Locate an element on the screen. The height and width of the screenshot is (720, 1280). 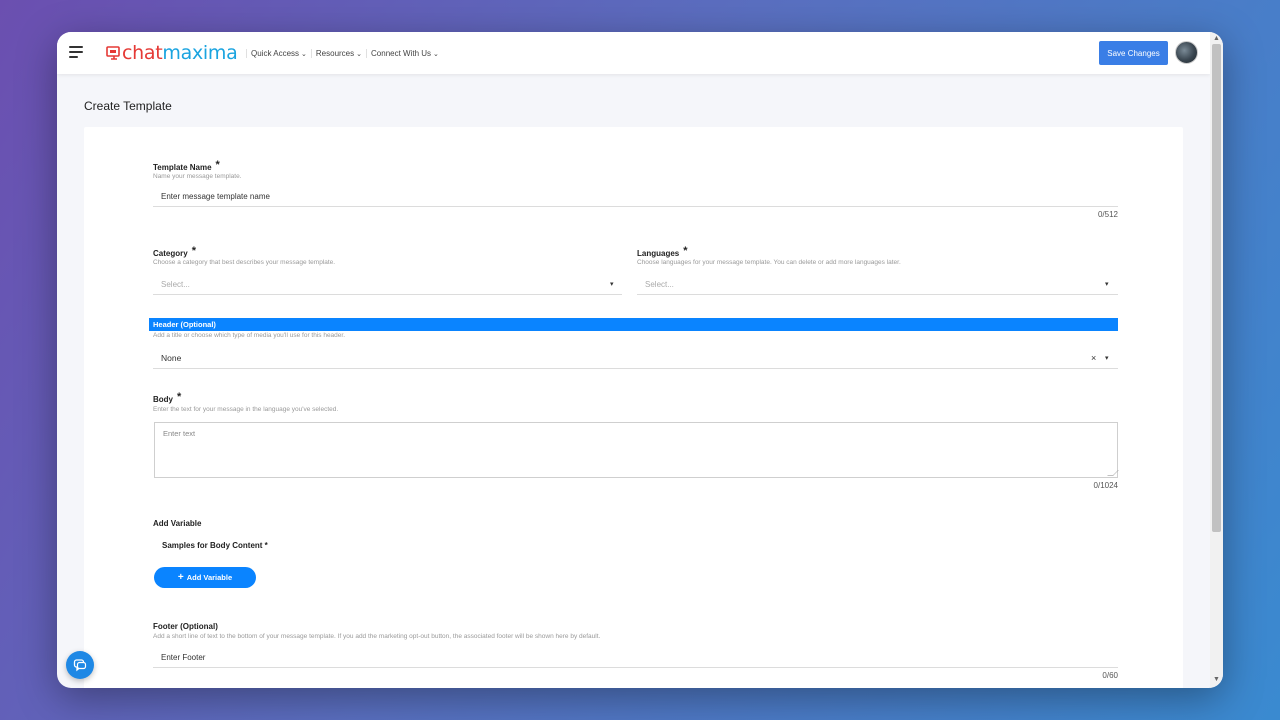
body-label: Body * is located at coordinates (167, 398).